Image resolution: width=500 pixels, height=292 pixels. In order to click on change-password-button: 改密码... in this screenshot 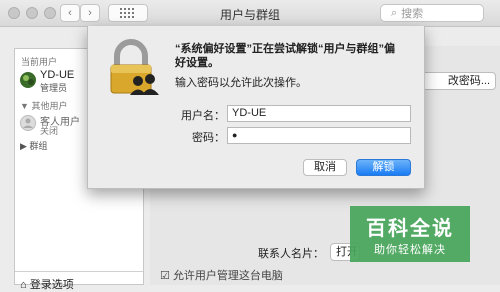, I will do `click(458, 81)`.